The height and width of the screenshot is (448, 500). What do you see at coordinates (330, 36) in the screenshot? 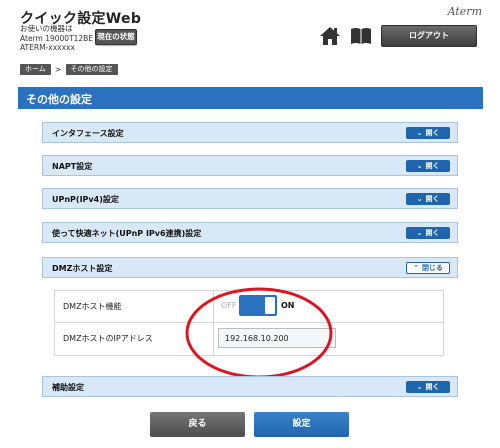
I see `home-icon` at bounding box center [330, 36].